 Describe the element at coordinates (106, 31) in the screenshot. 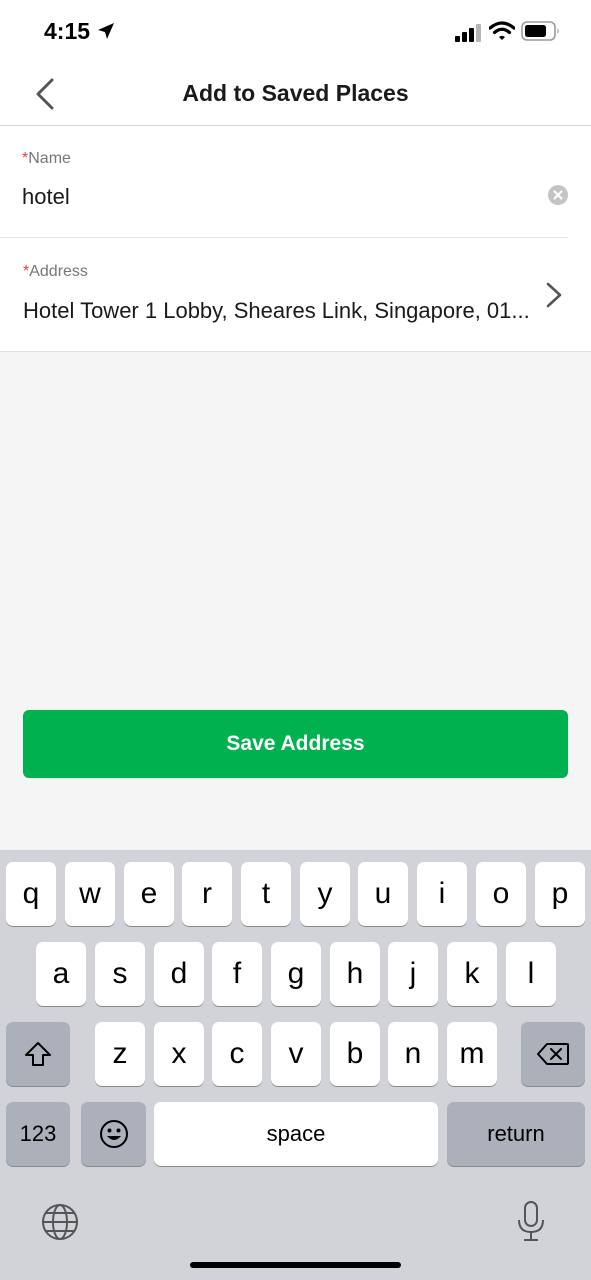

I see `location-arrow-icon` at that location.